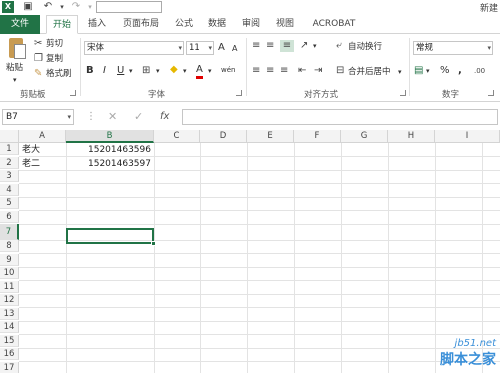  Describe the element at coordinates (453, 48) in the screenshot. I see `number-format-select: 常规 ▾` at that location.